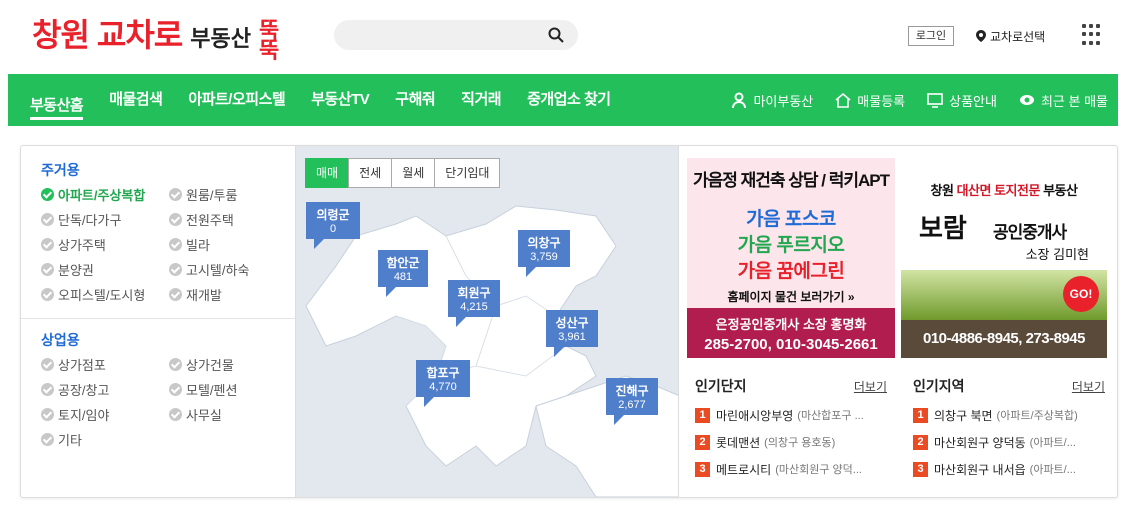 The image size is (1126, 510). I want to click on pin-count: 481, so click(403, 277).